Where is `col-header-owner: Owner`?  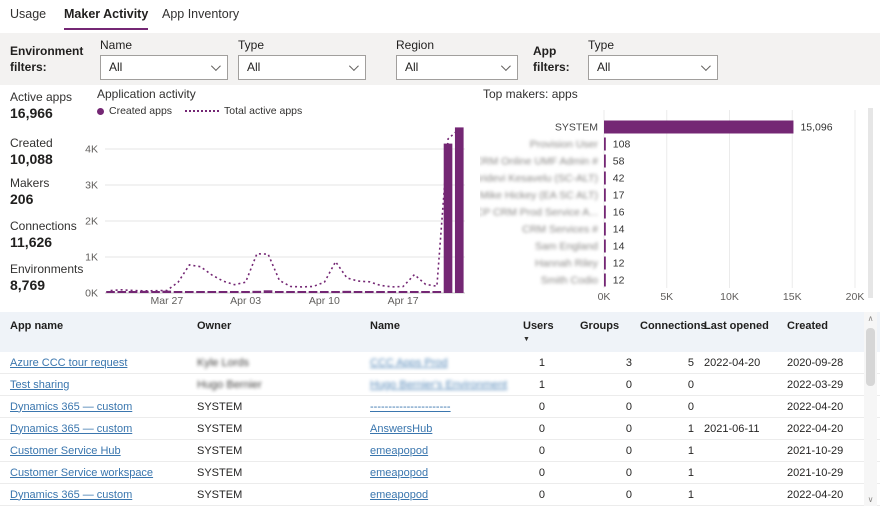
col-header-owner: Owner is located at coordinates (283, 323).